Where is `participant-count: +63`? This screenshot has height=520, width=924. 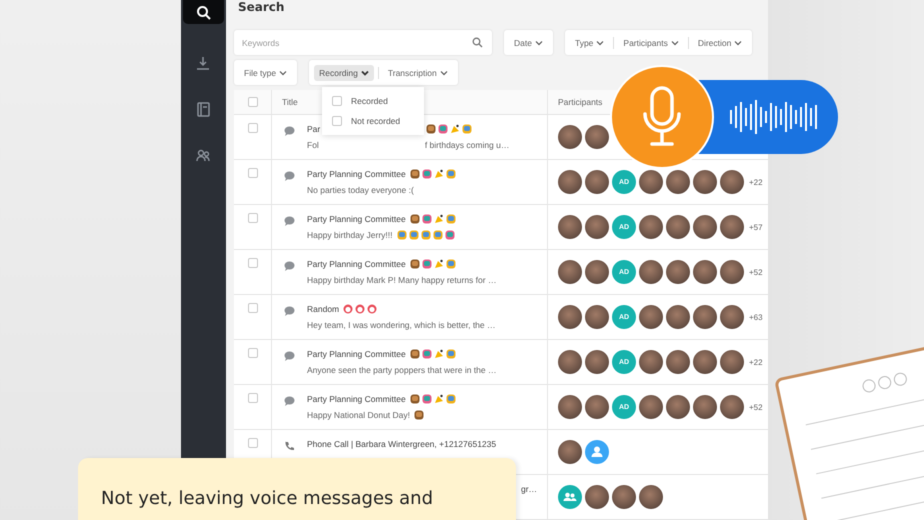 participant-count: +63 is located at coordinates (756, 317).